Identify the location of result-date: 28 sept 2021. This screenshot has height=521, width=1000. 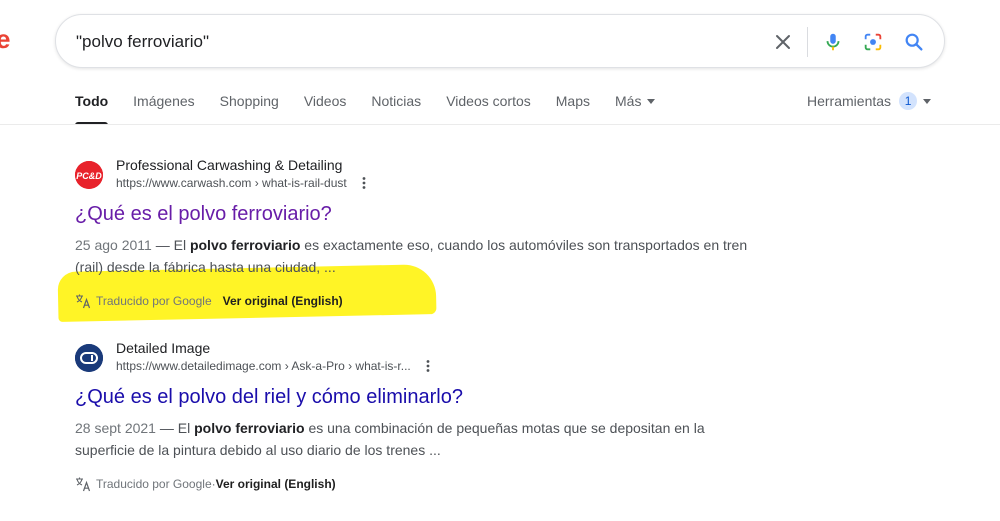
(115, 428).